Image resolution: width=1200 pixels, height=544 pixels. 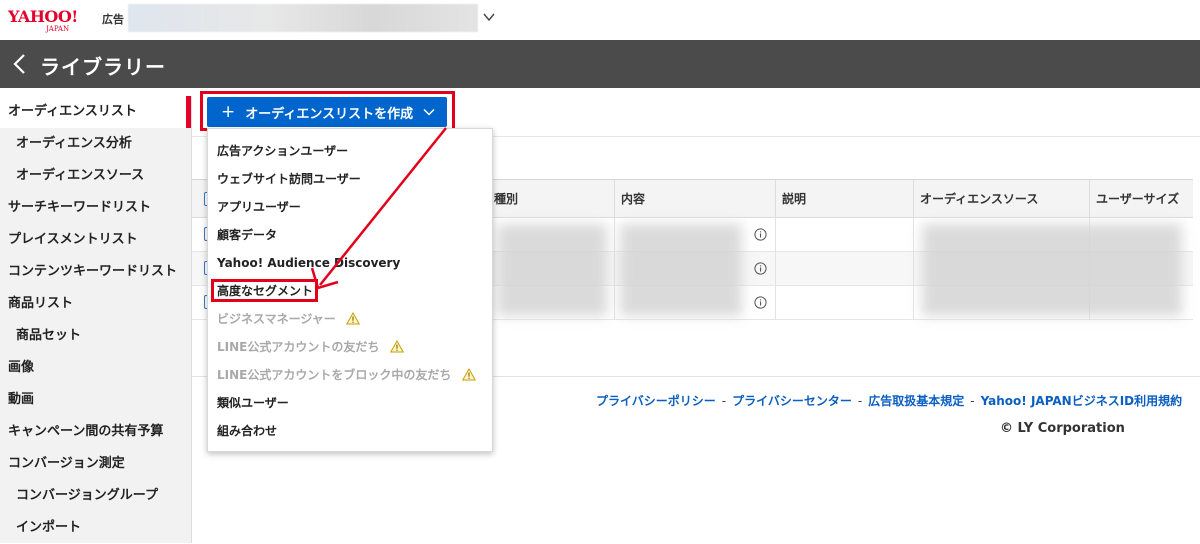 I want to click on menu-item-audience-discovery: Yahoo! Audience Discovery, so click(x=350, y=263).